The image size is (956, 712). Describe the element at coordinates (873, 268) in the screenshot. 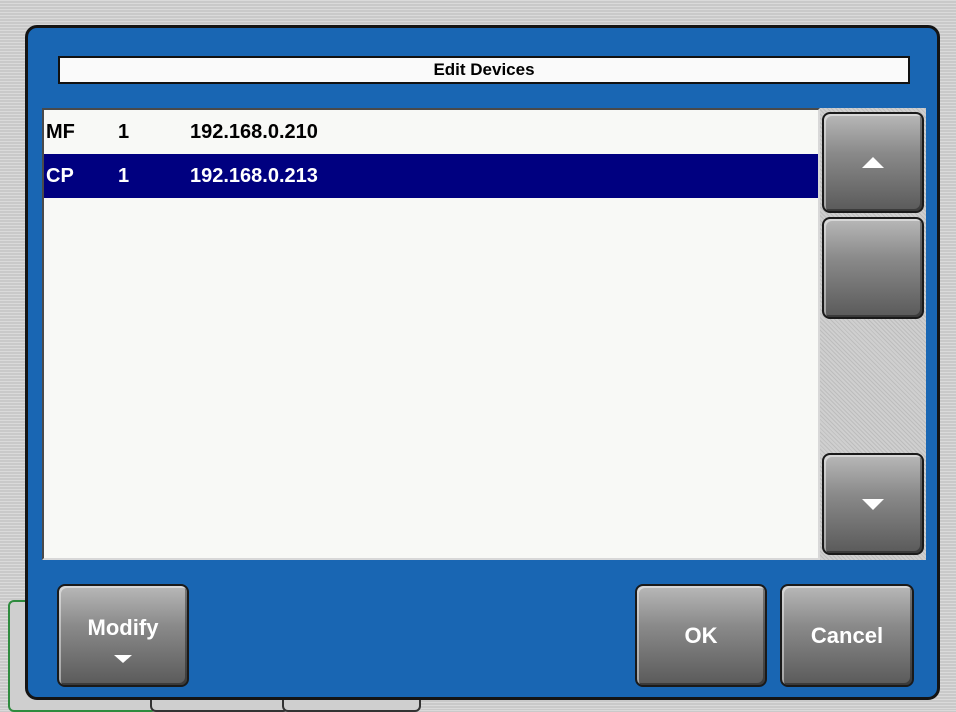

I see `scrollbar-thumb` at that location.